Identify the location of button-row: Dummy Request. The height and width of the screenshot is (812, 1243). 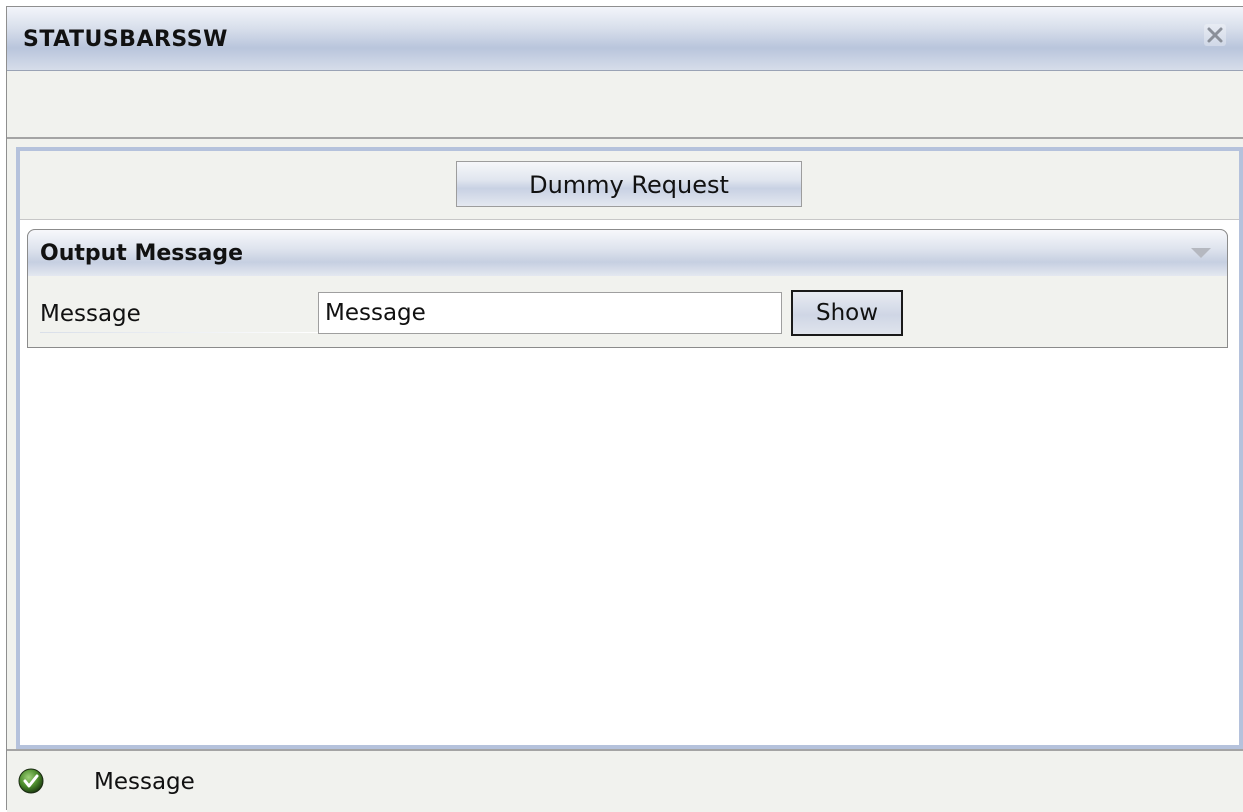
(629, 185).